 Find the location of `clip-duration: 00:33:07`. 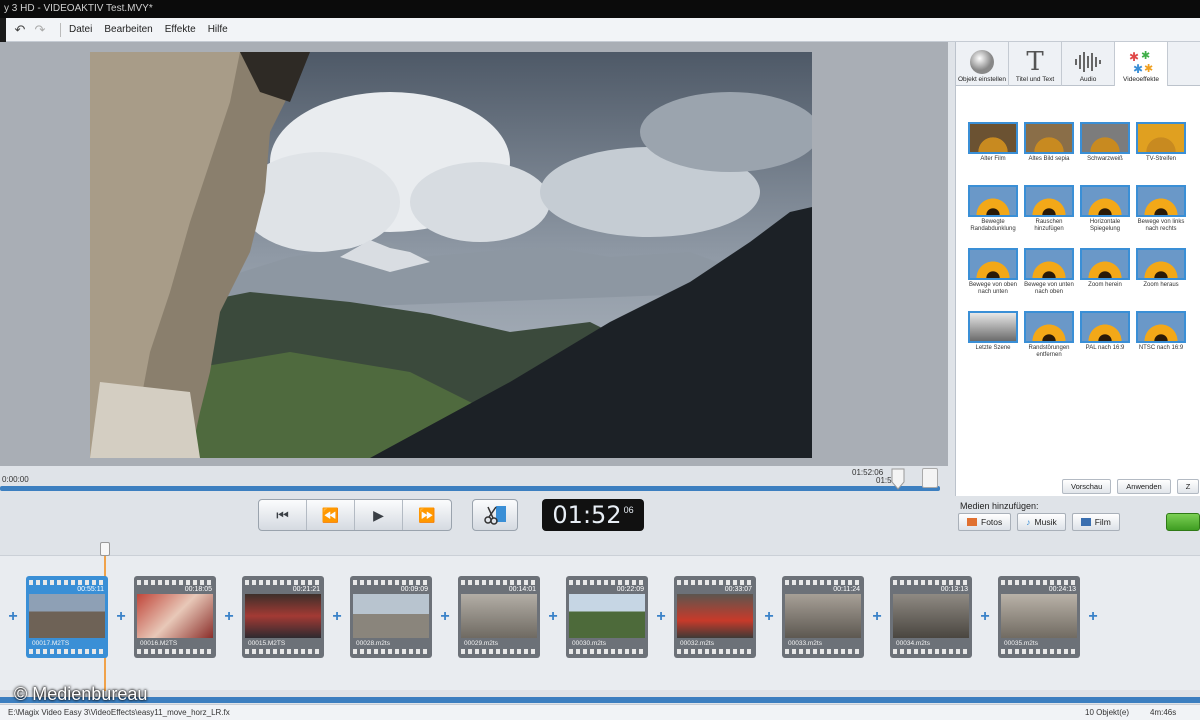

clip-duration: 00:33:07 is located at coordinates (738, 589).